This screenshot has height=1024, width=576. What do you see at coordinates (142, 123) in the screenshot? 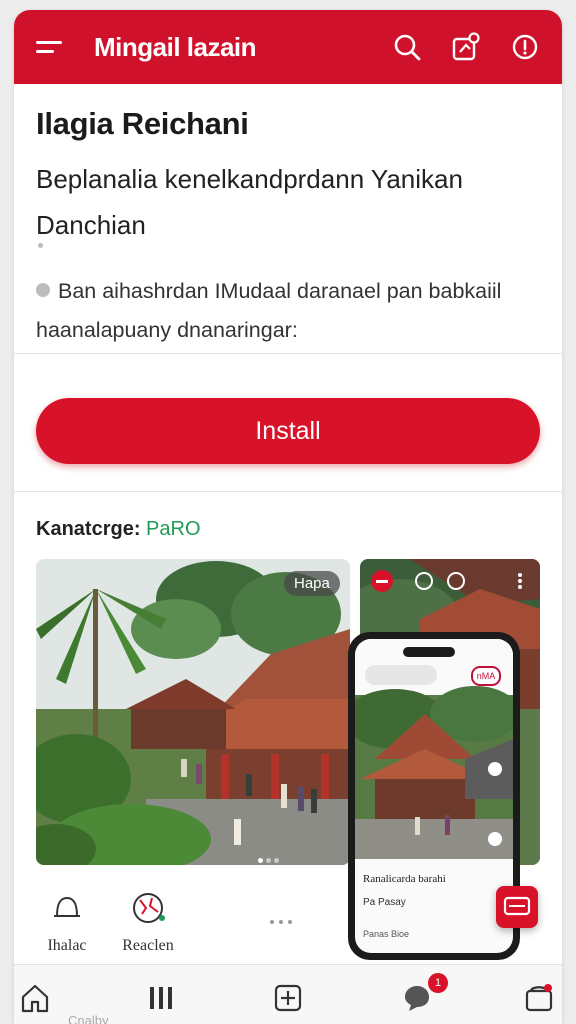
I see `app-name: Ilagia Reichani` at bounding box center [142, 123].